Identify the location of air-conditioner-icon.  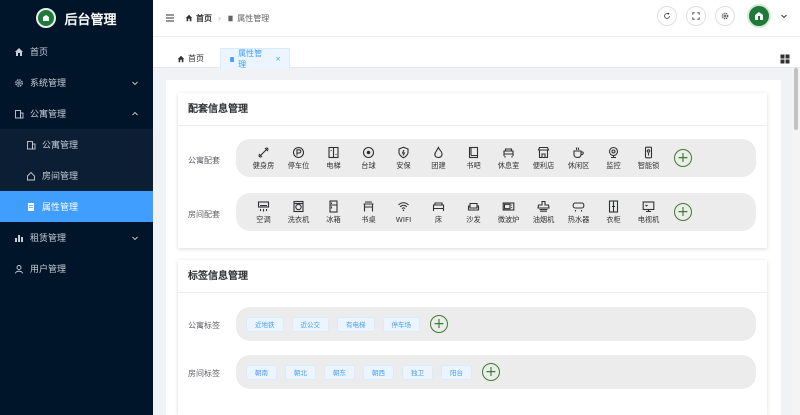
(263, 205).